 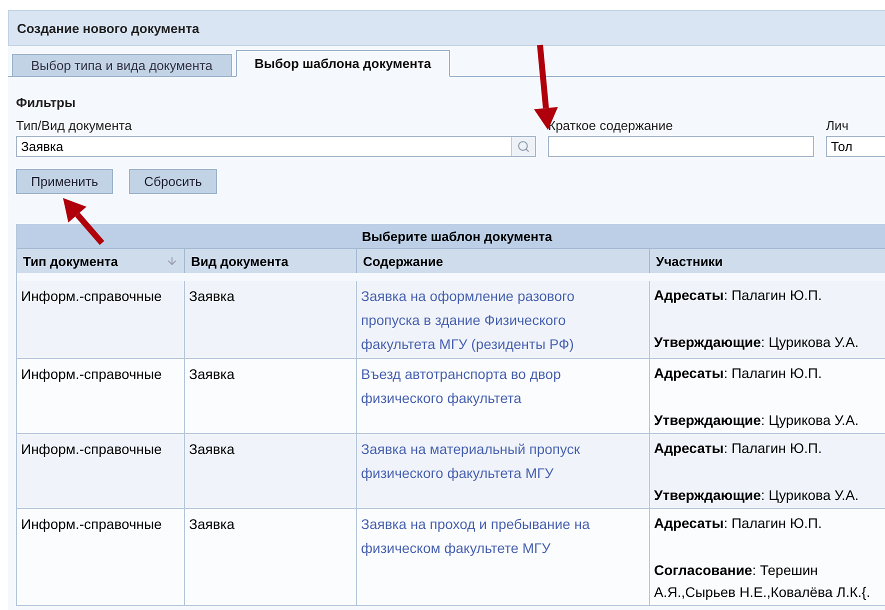 I want to click on column-label: Содержание, so click(x=403, y=261).